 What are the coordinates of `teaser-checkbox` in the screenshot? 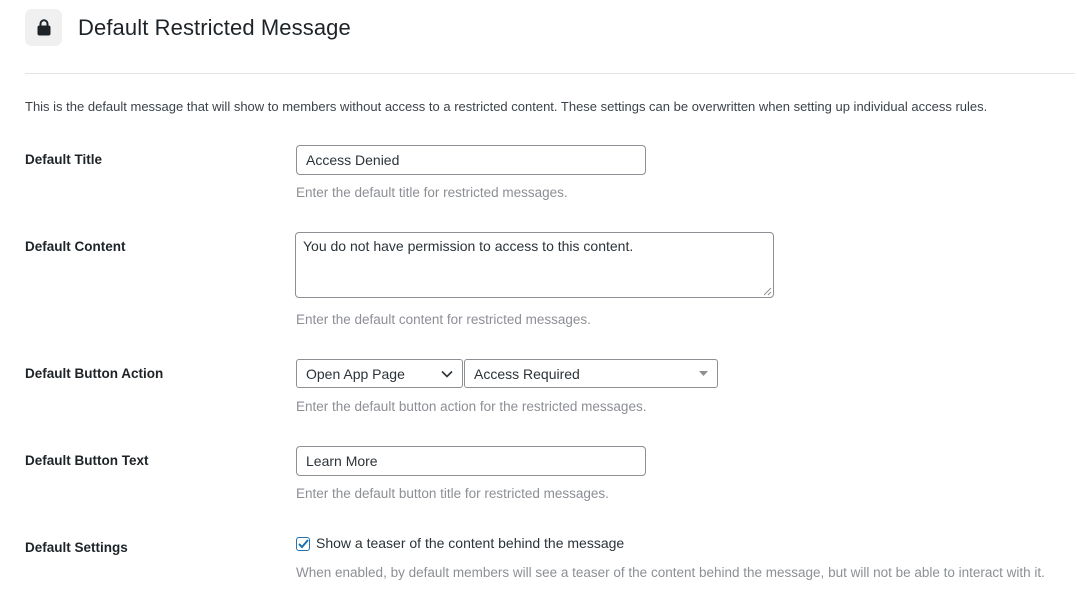 It's located at (303, 544).